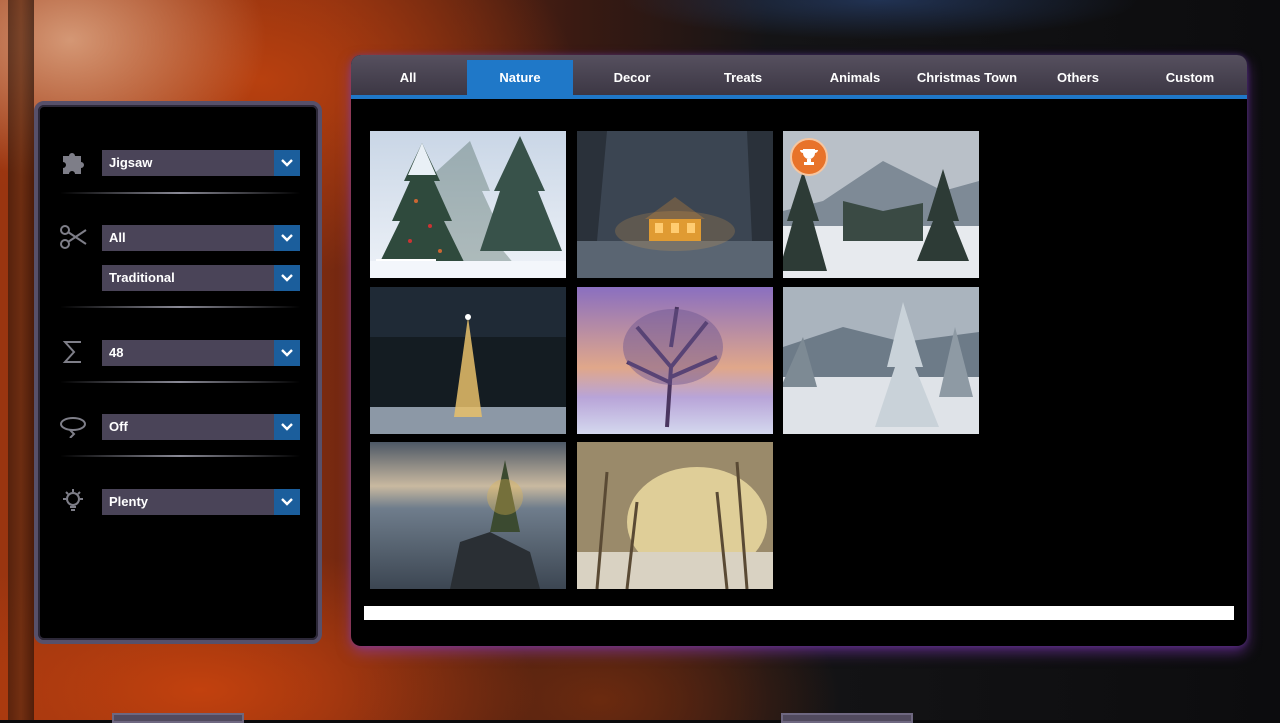 The width and height of the screenshot is (1280, 723). What do you see at coordinates (118, 426) in the screenshot?
I see `rotation-value: Off` at bounding box center [118, 426].